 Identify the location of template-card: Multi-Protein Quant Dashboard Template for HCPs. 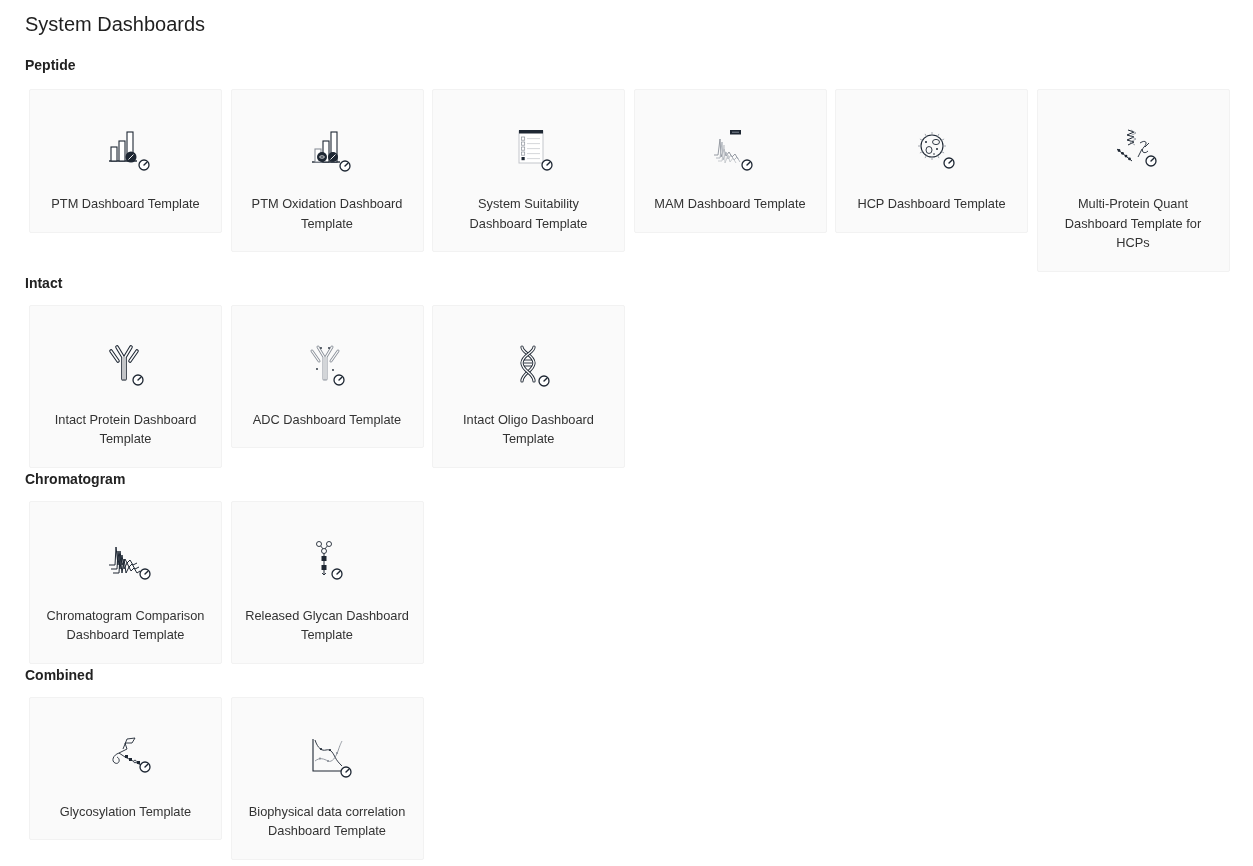
(1133, 180).